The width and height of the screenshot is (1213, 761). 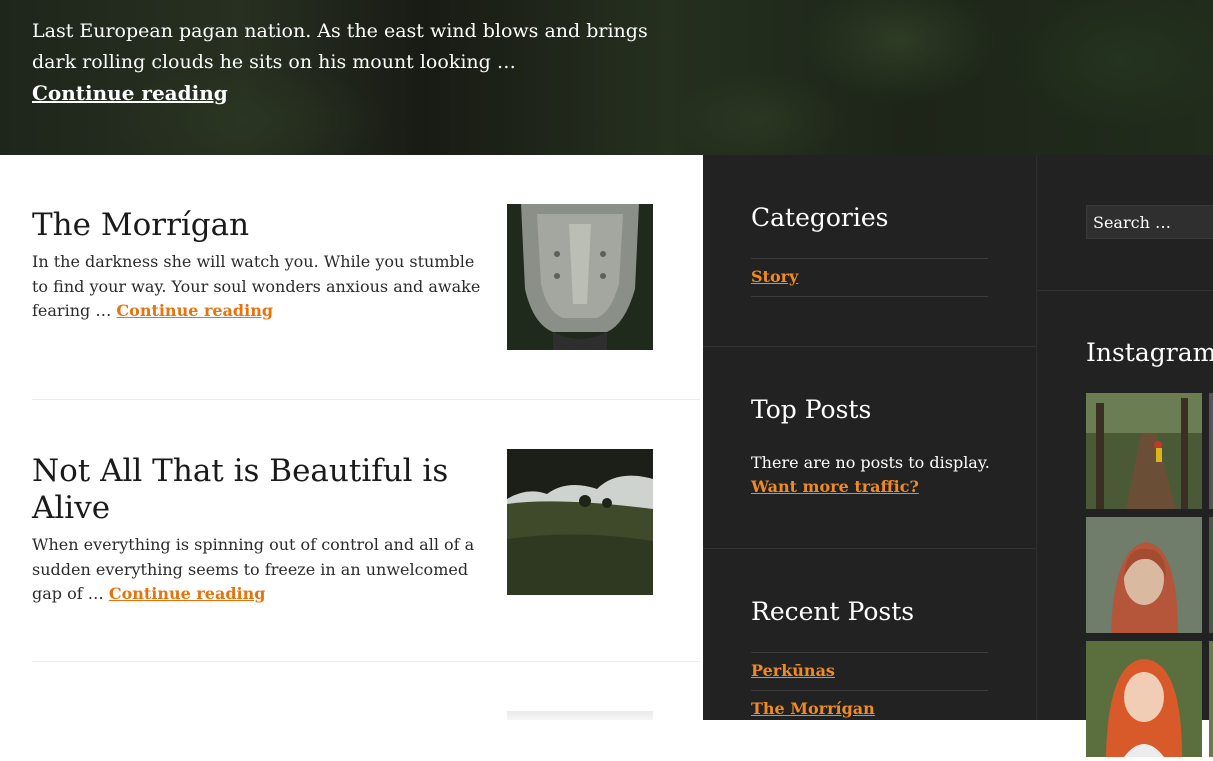 I want to click on categories-widget-title: Categories, so click(x=820, y=217).